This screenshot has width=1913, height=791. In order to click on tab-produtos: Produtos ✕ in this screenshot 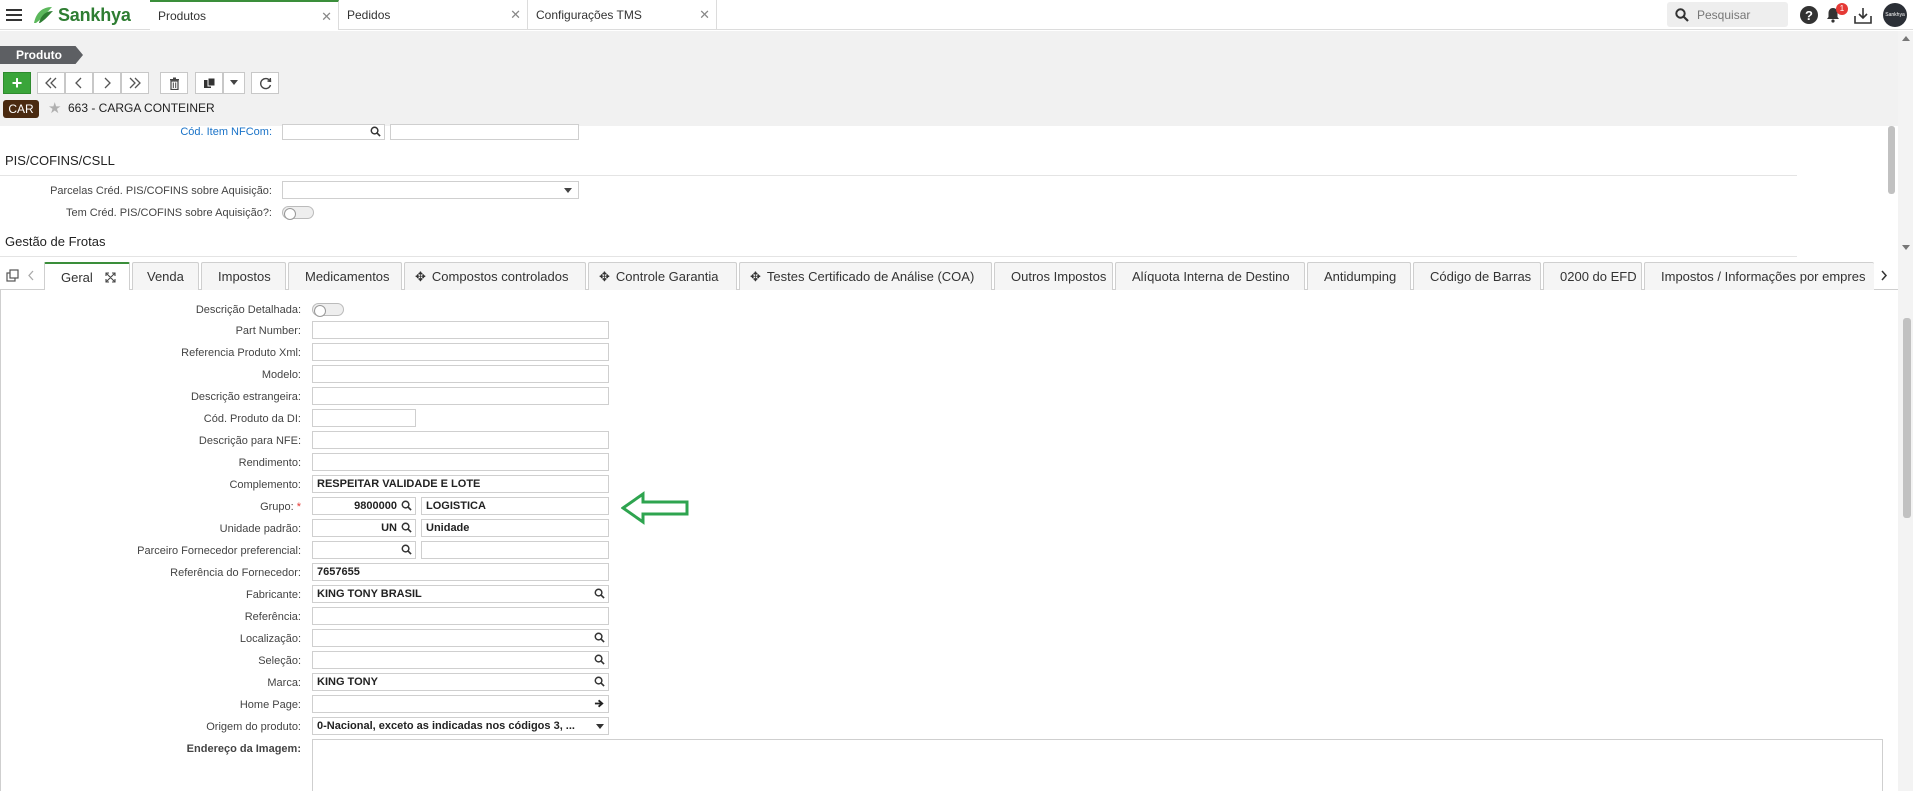, I will do `click(244, 15)`.